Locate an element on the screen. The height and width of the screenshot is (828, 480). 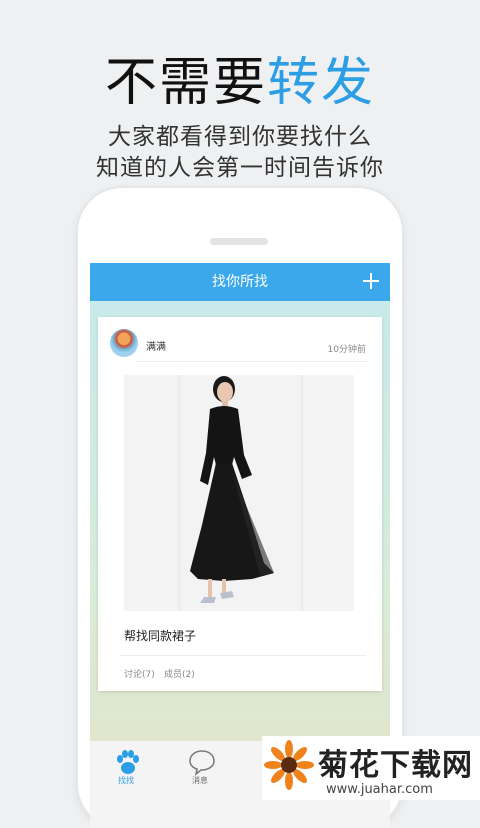
headline: 不需要转发 is located at coordinates (240, 77).